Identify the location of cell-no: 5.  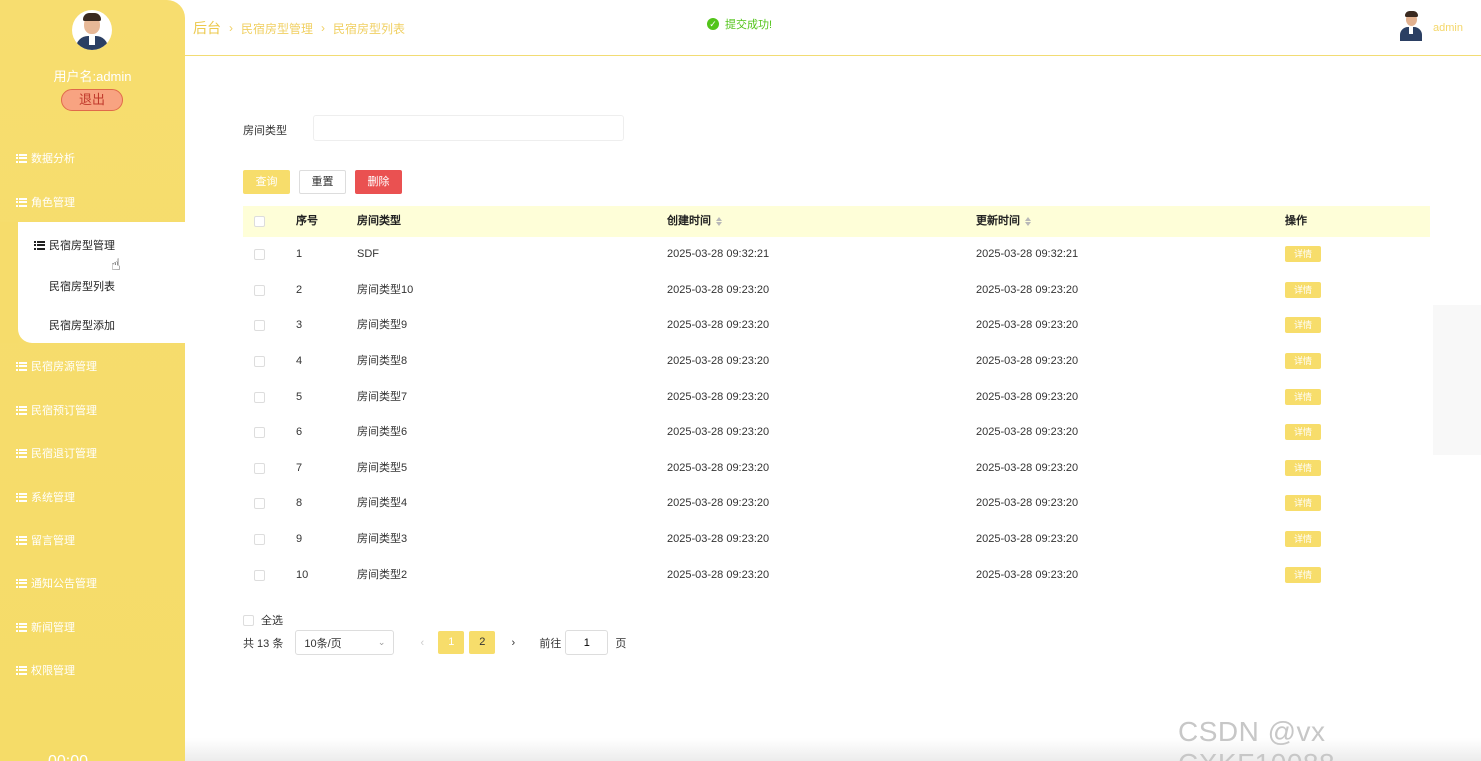
(299, 397).